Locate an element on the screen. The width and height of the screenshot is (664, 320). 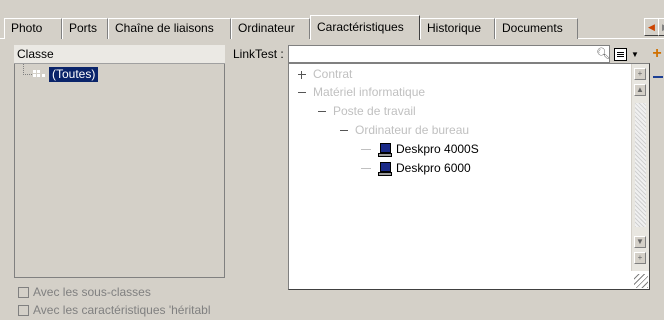
list-view-icon is located at coordinates (620, 54).